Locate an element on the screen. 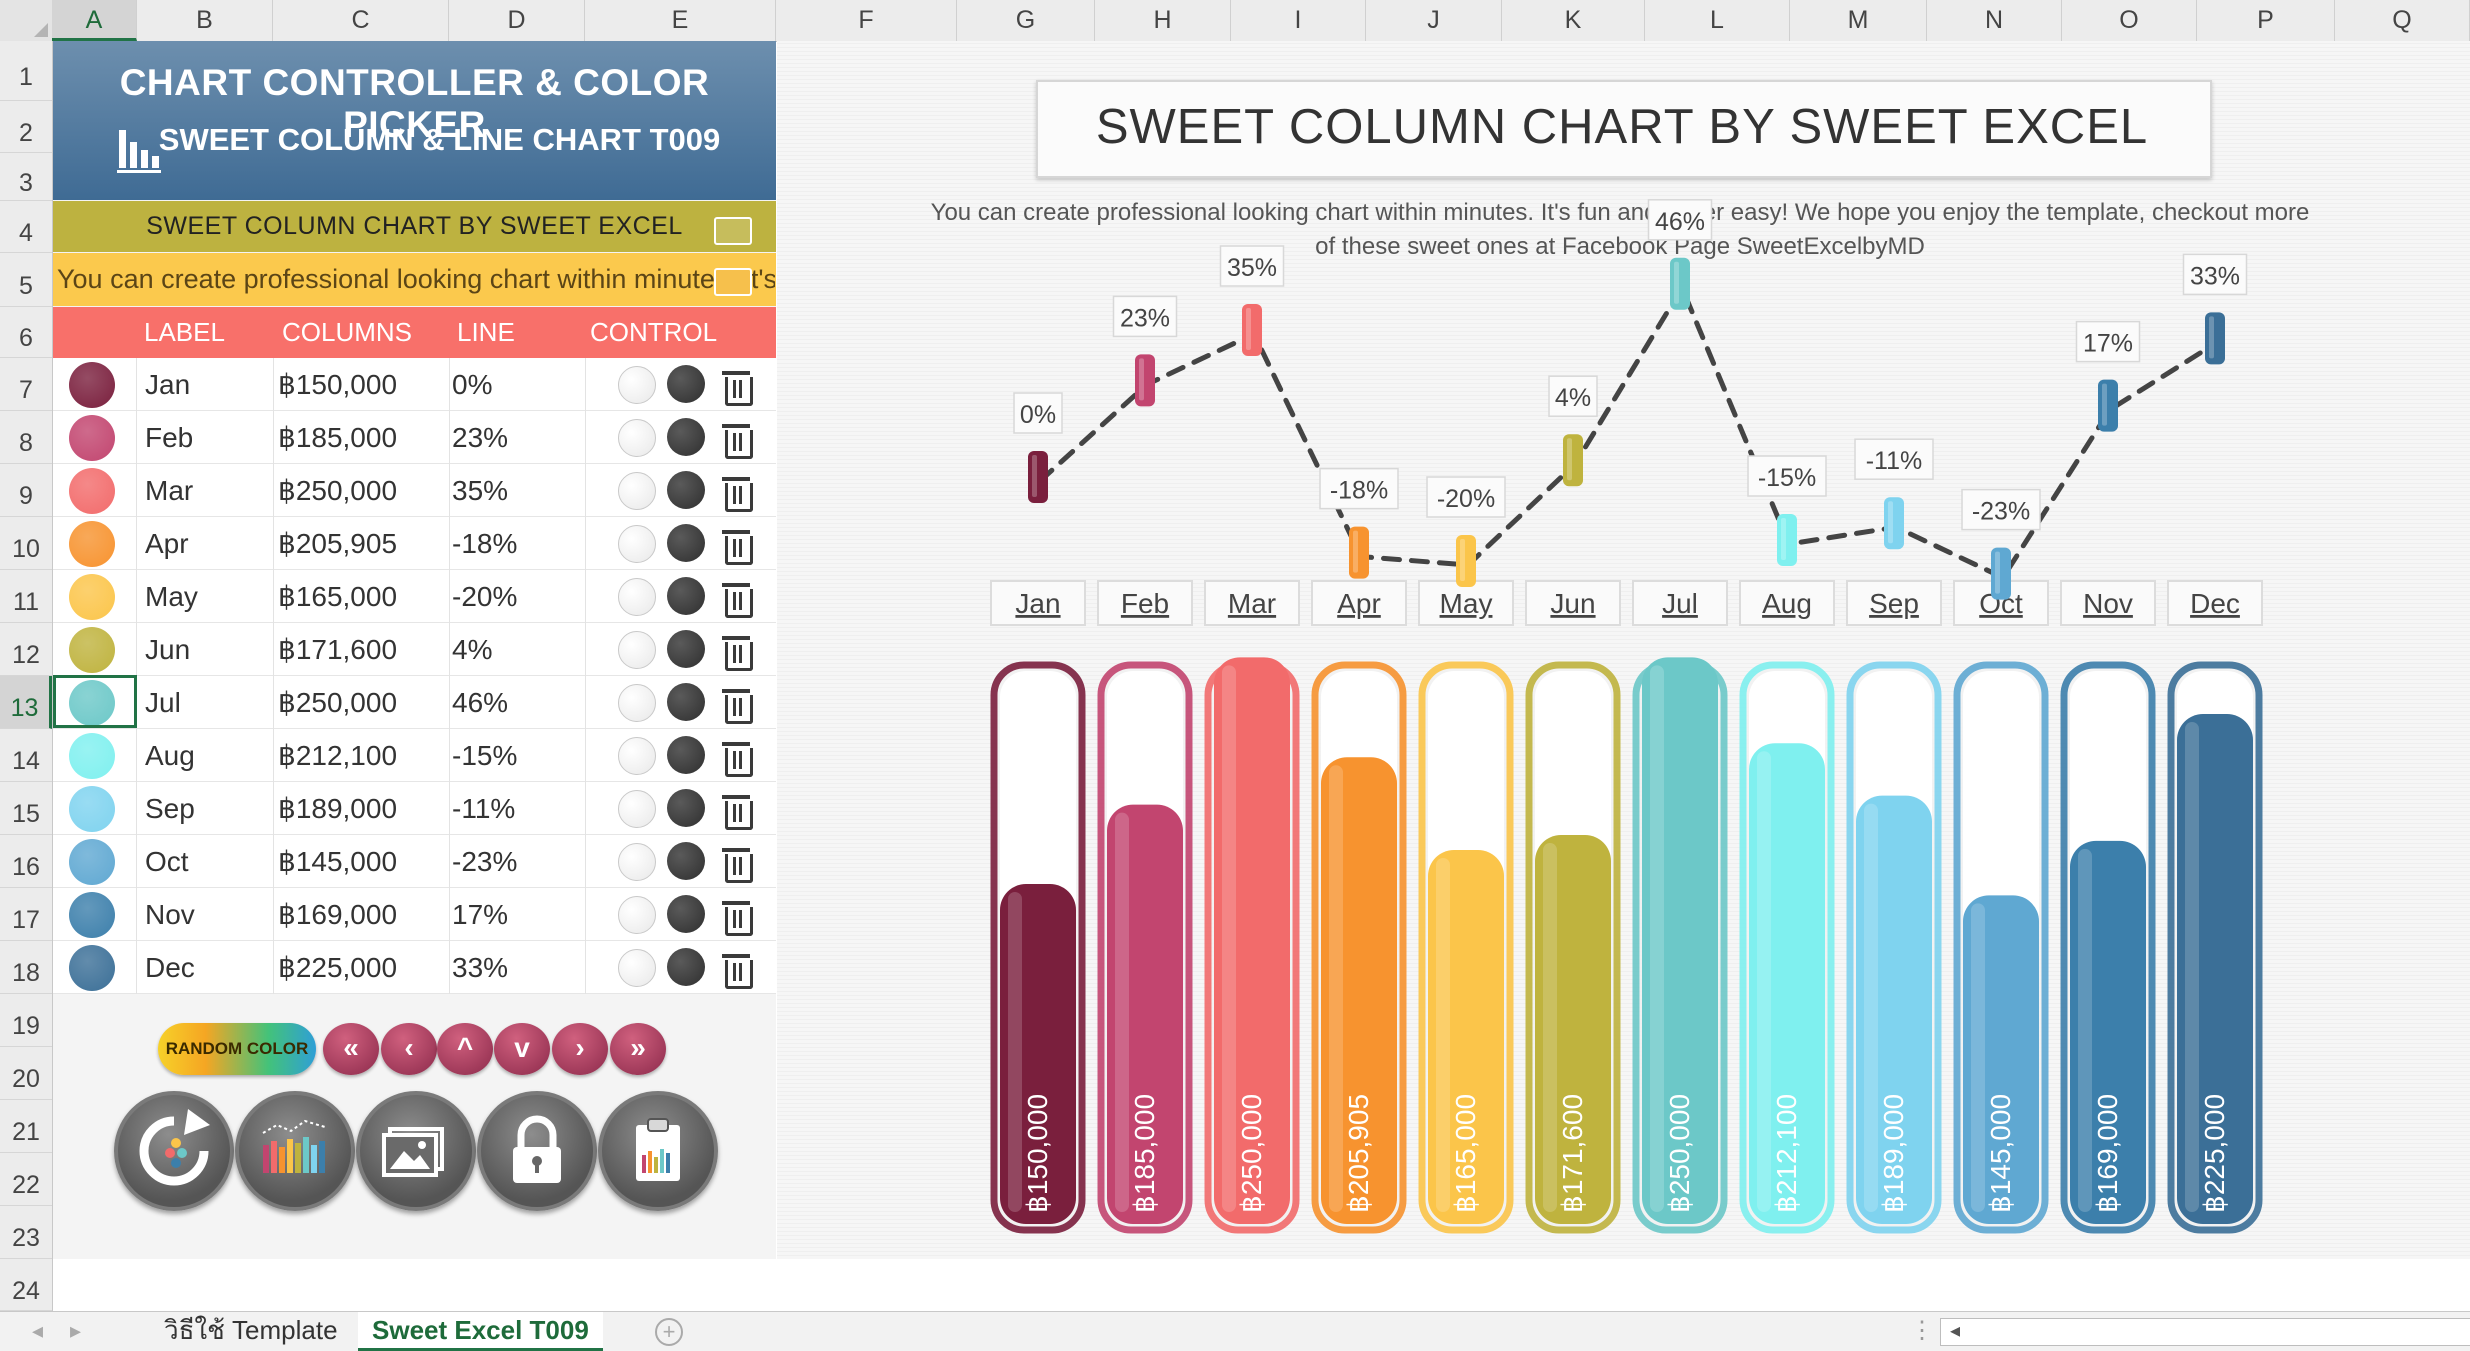 The height and width of the screenshot is (1351, 2470). add-sheet-icon: + is located at coordinates (669, 1332).